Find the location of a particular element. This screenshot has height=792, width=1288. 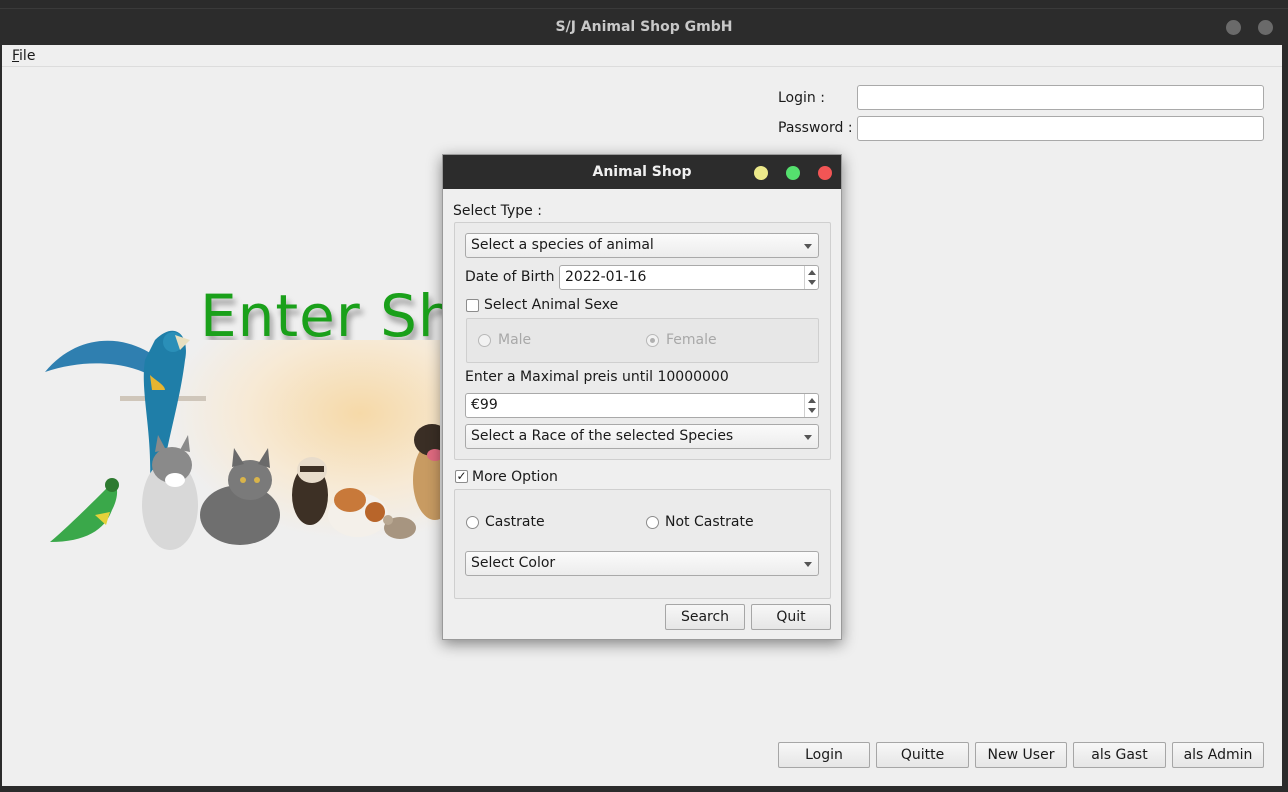

close-button is located at coordinates (1265, 27).